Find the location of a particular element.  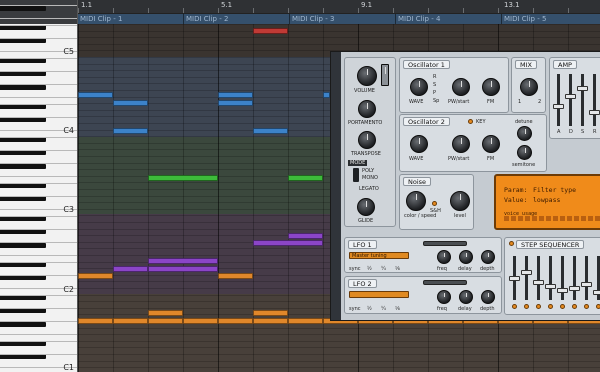

osc2-key-led is located at coordinates (470, 121).